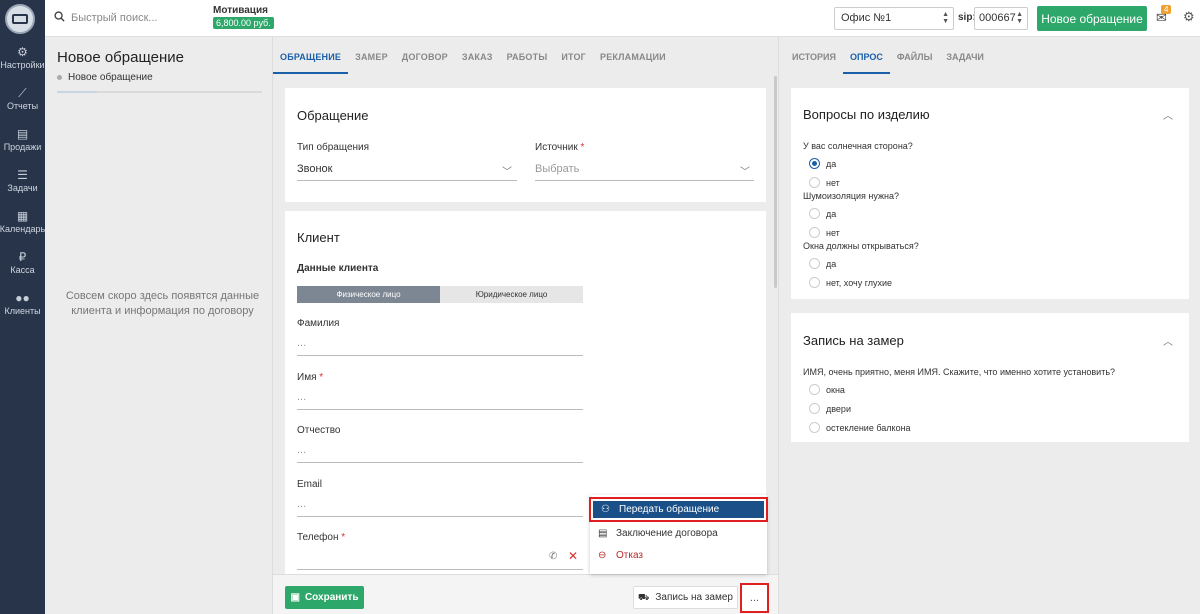 The height and width of the screenshot is (614, 1200). Describe the element at coordinates (146, 18) in the screenshot. I see `search-input` at that location.